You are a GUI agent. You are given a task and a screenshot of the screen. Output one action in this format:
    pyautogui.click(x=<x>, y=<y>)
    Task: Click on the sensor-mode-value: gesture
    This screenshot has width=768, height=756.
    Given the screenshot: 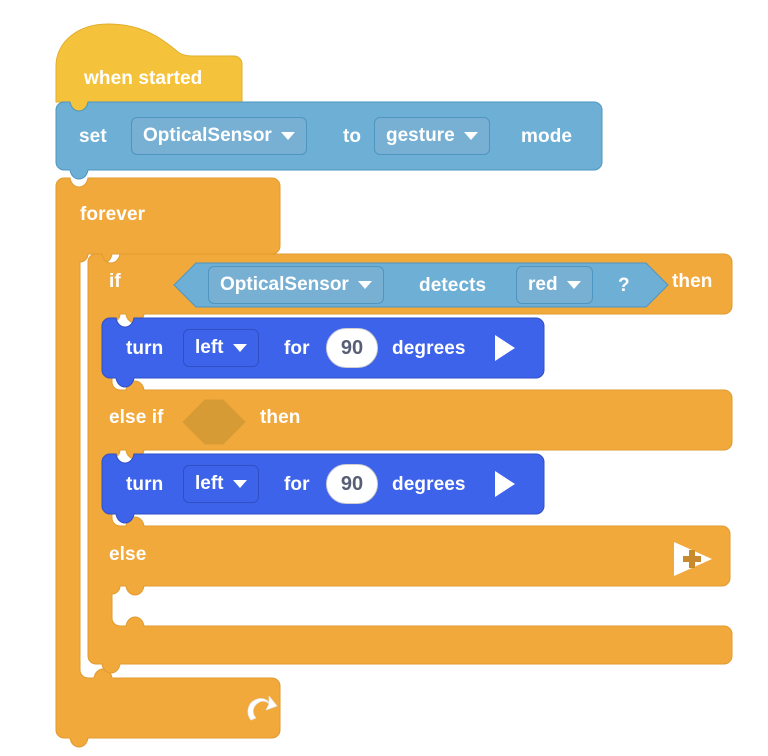 What is the action you would take?
    pyautogui.click(x=420, y=135)
    